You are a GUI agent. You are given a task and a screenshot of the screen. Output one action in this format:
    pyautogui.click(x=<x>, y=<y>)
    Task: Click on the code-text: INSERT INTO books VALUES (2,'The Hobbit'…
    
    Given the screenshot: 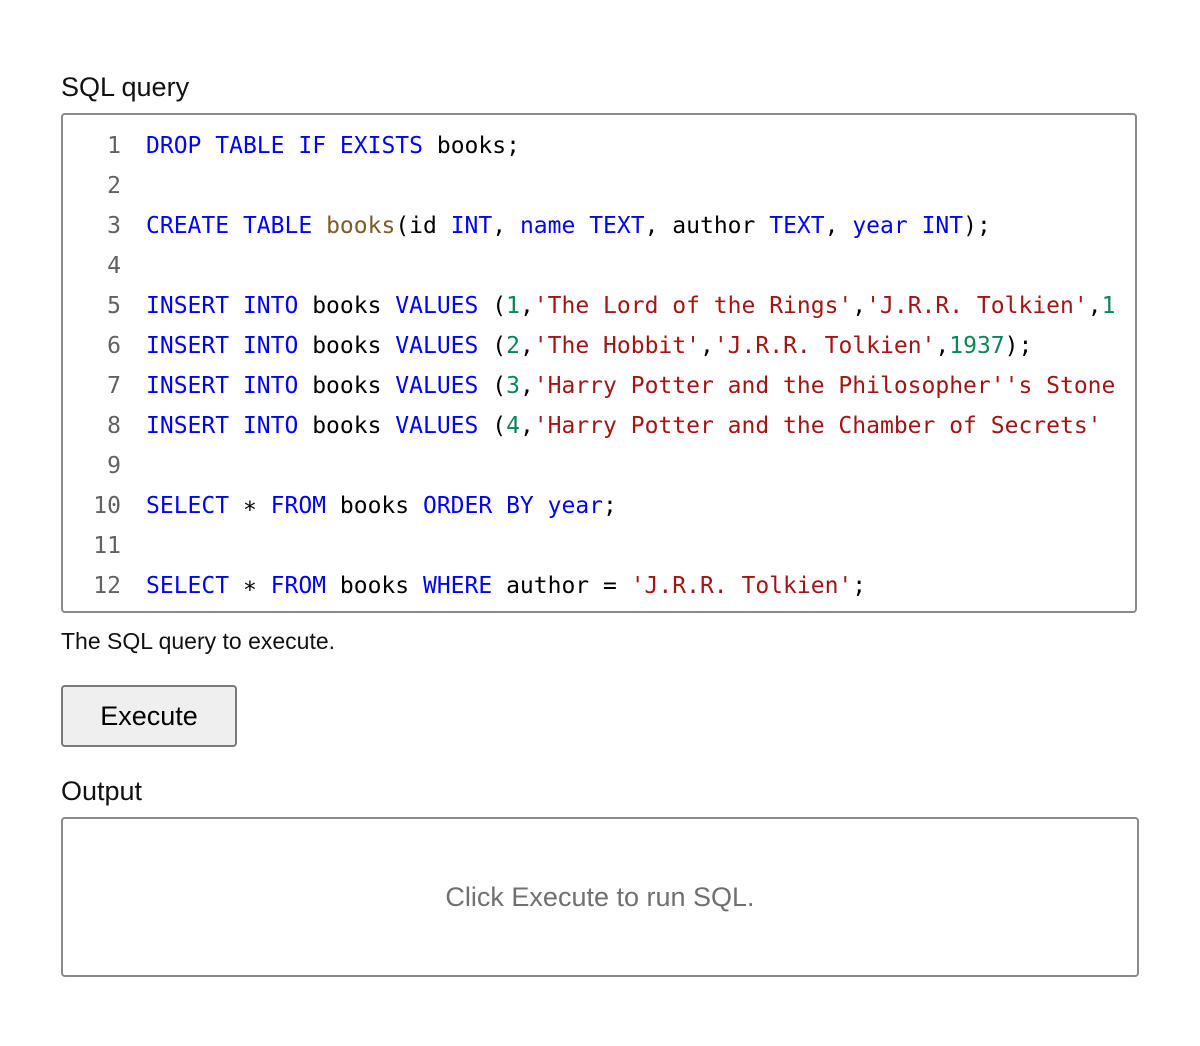 What is the action you would take?
    pyautogui.click(x=589, y=346)
    